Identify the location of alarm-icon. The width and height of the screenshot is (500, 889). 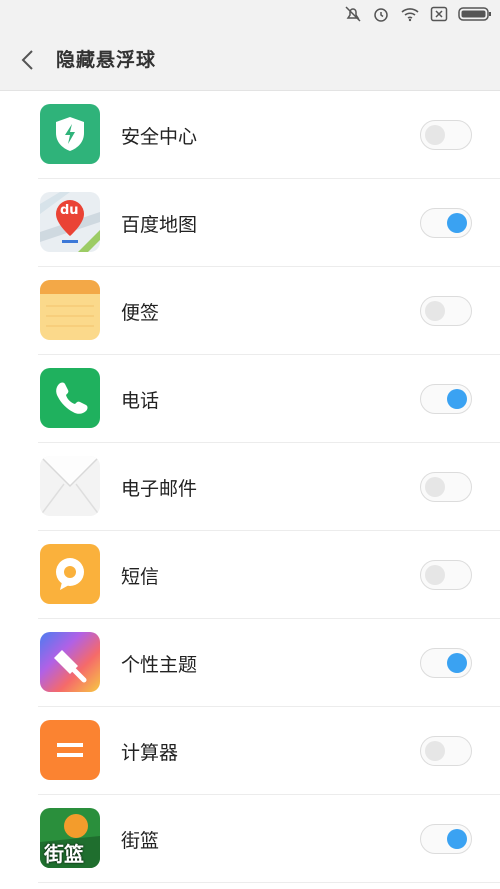
(381, 14).